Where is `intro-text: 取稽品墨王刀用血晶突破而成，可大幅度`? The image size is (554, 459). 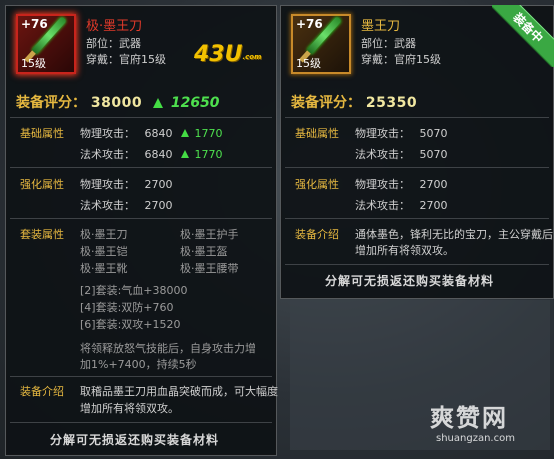
intro-text: 取稽品墨王刀用血晶突破而成，可大幅度 is located at coordinates (179, 391).